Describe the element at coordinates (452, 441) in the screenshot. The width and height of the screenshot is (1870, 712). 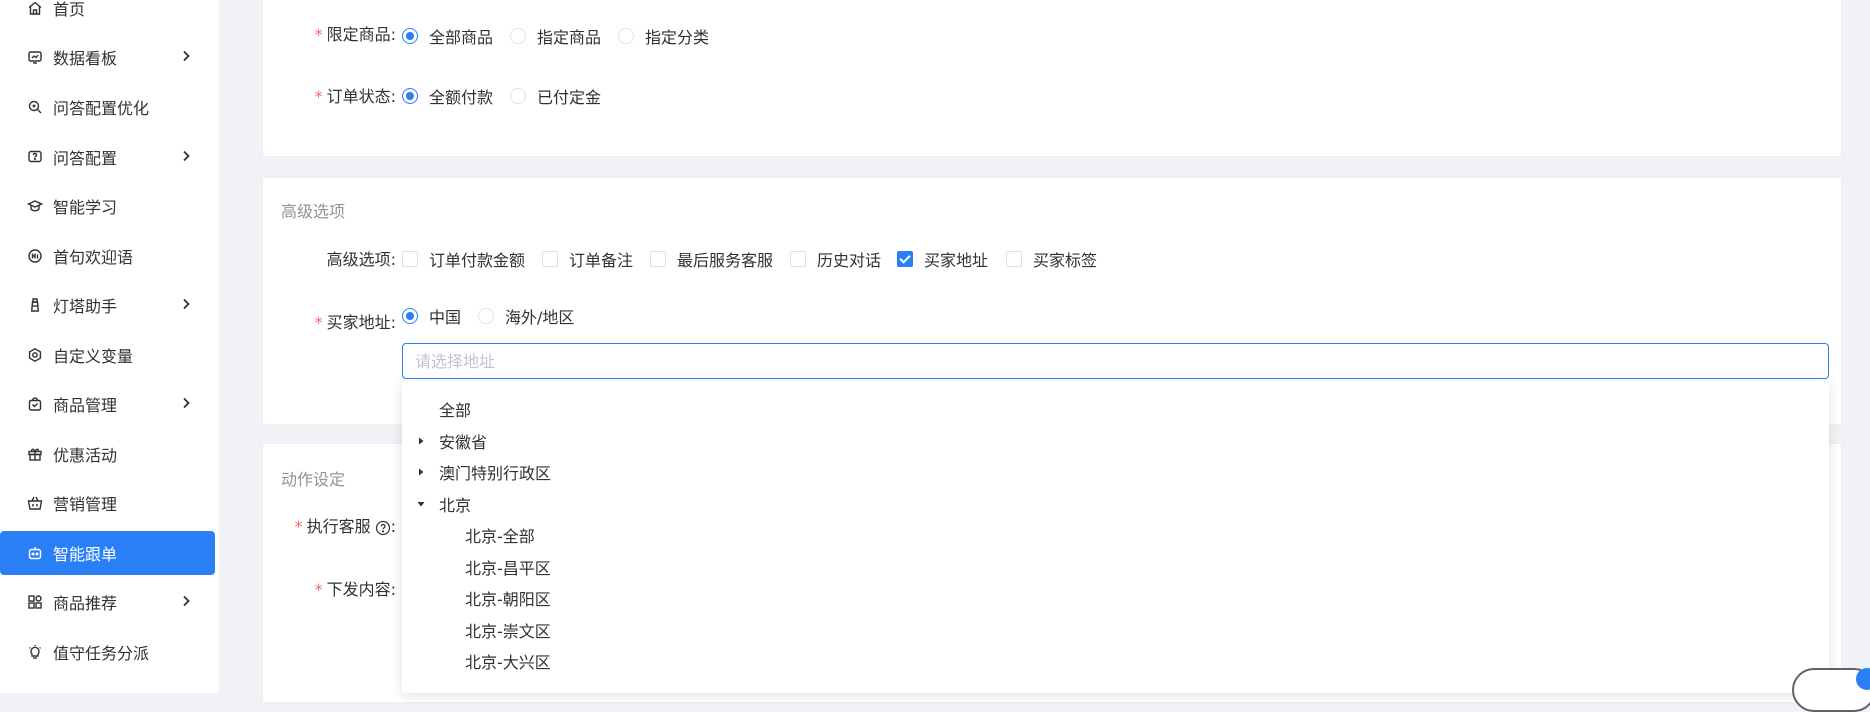
I see `tree-node-anhui: 安徽省` at that location.